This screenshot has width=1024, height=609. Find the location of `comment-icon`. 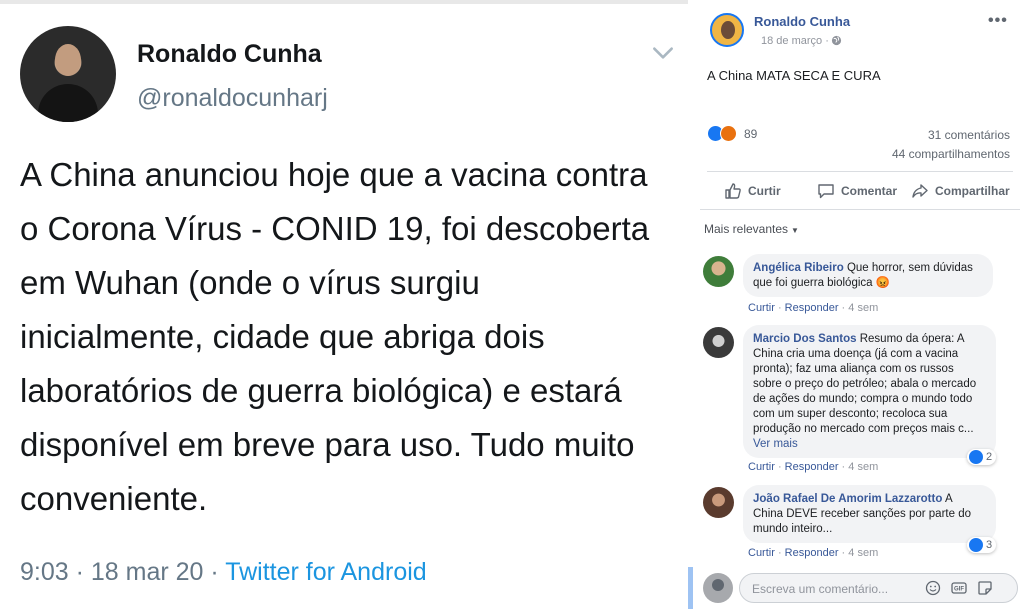

comment-icon is located at coordinates (826, 191).